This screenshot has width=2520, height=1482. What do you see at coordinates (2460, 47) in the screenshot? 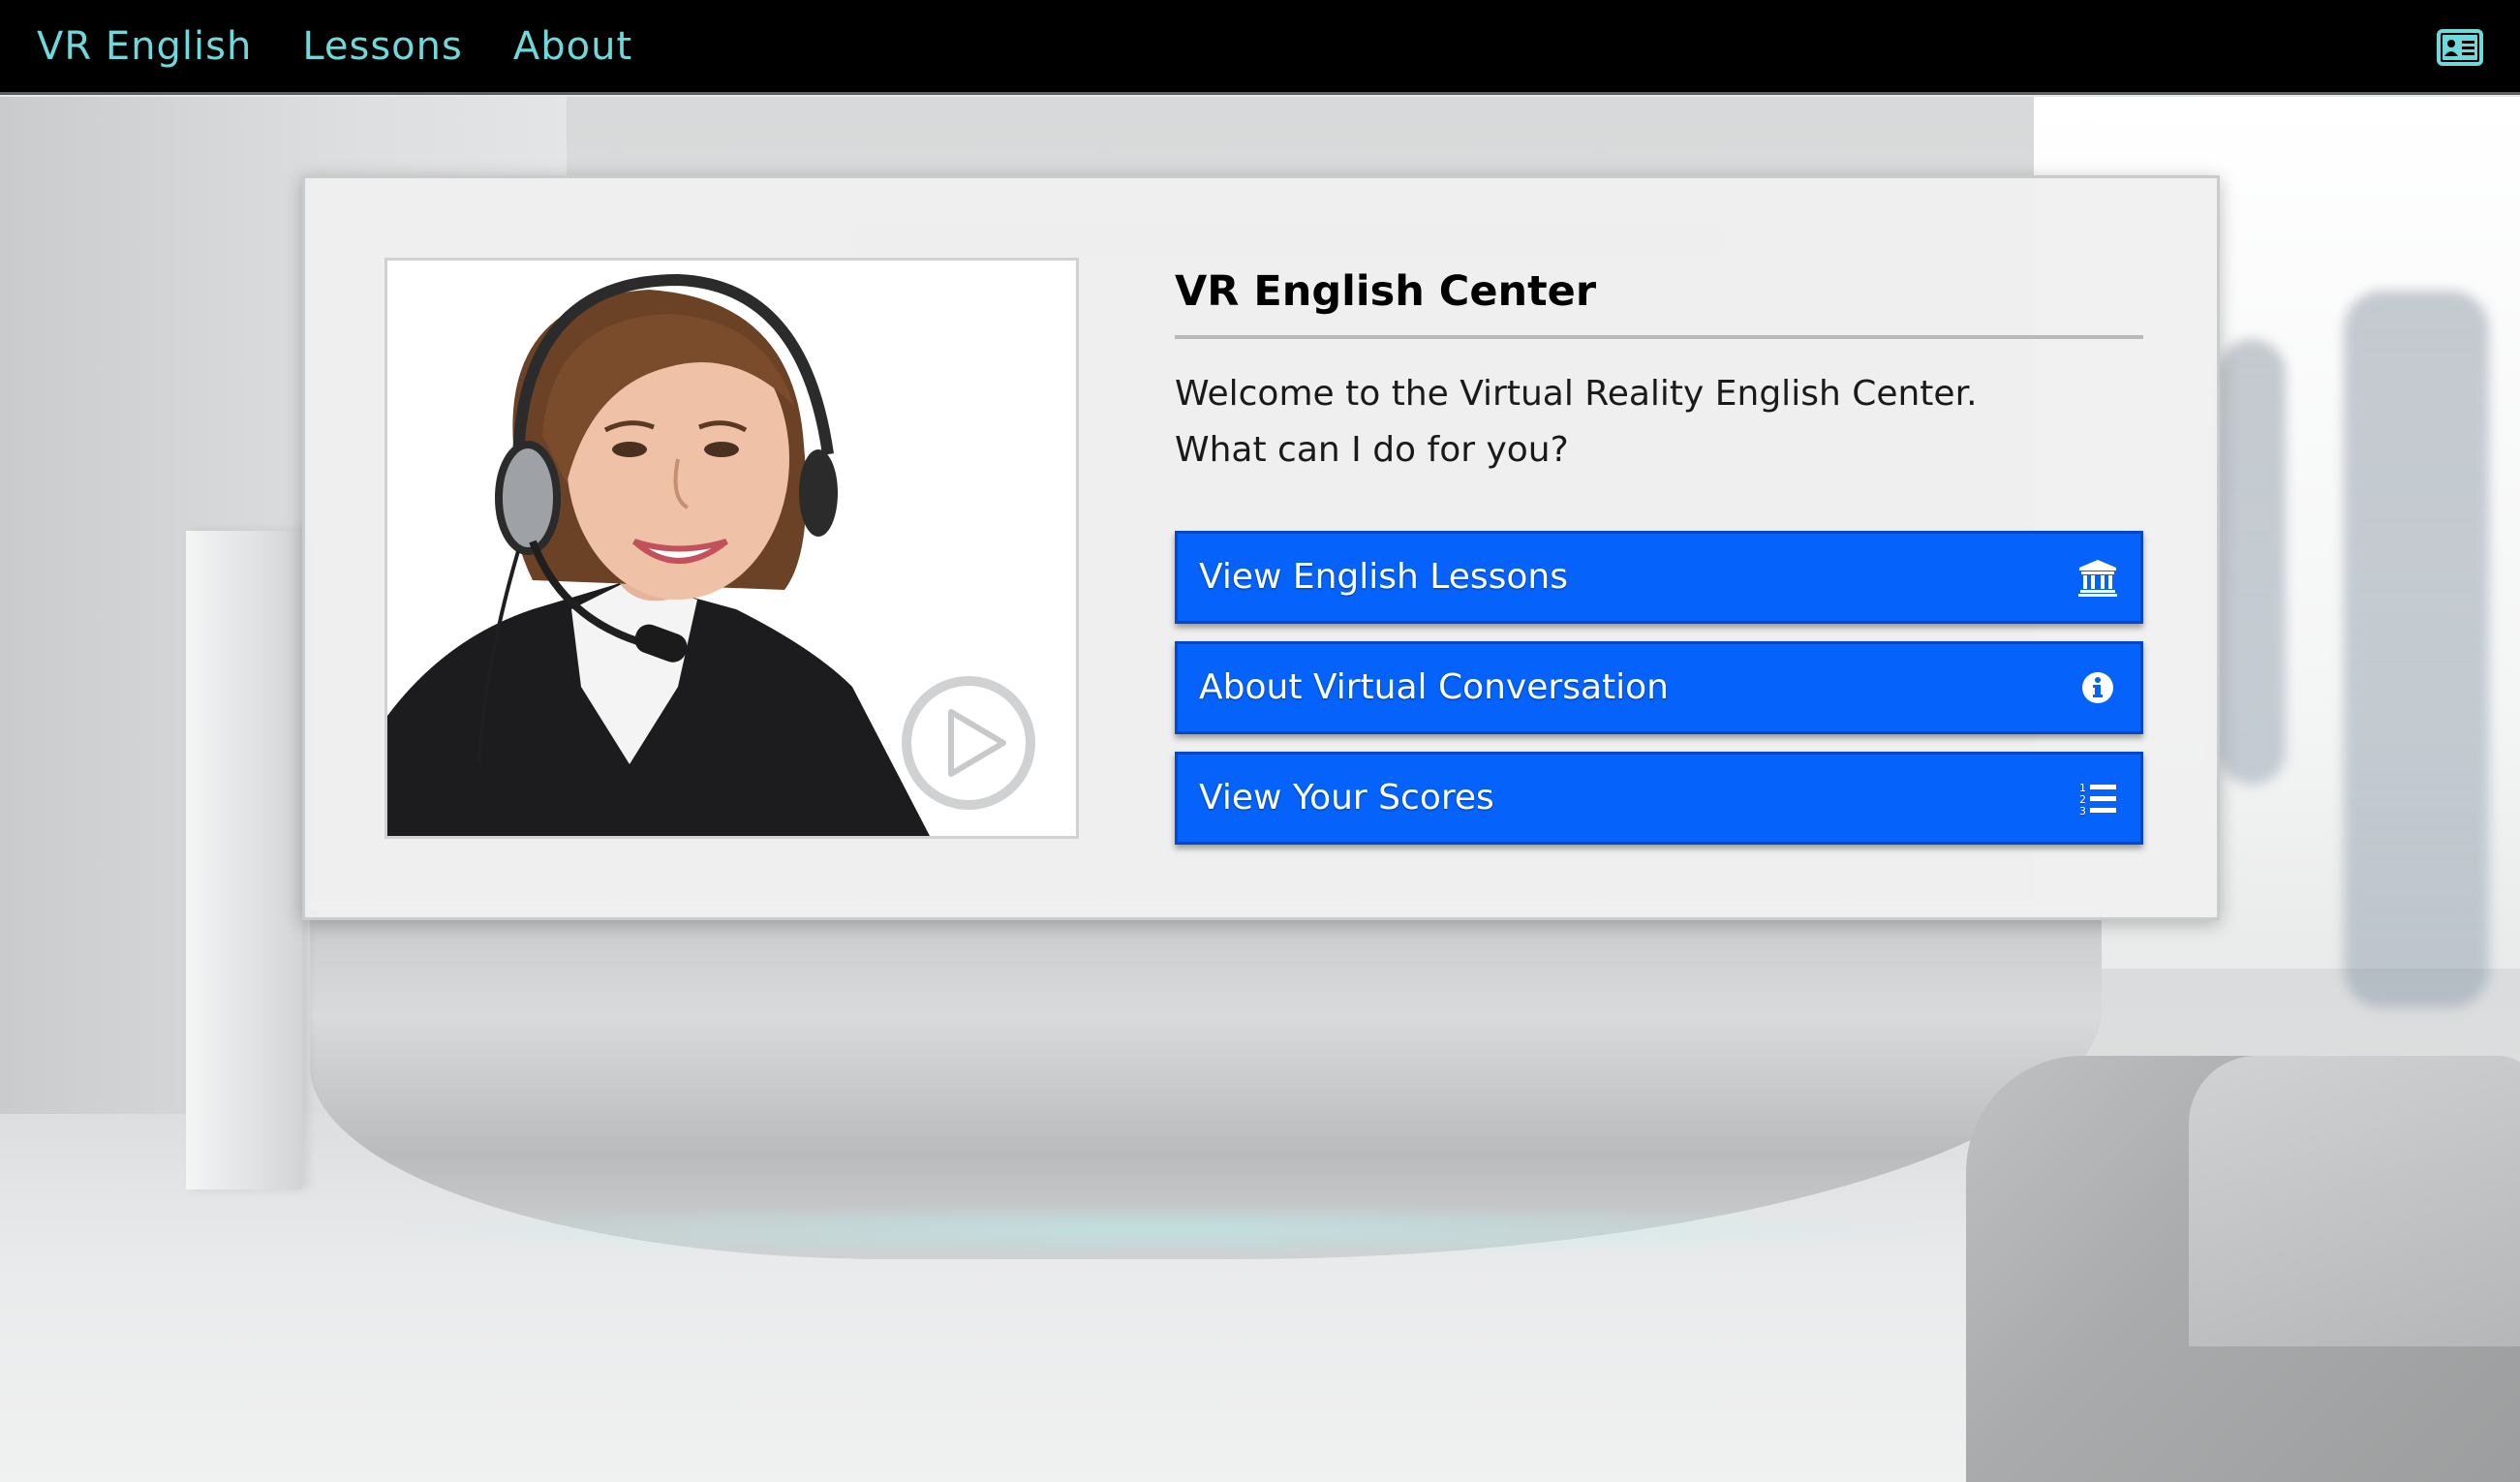
I see `id-card-icon` at bounding box center [2460, 47].